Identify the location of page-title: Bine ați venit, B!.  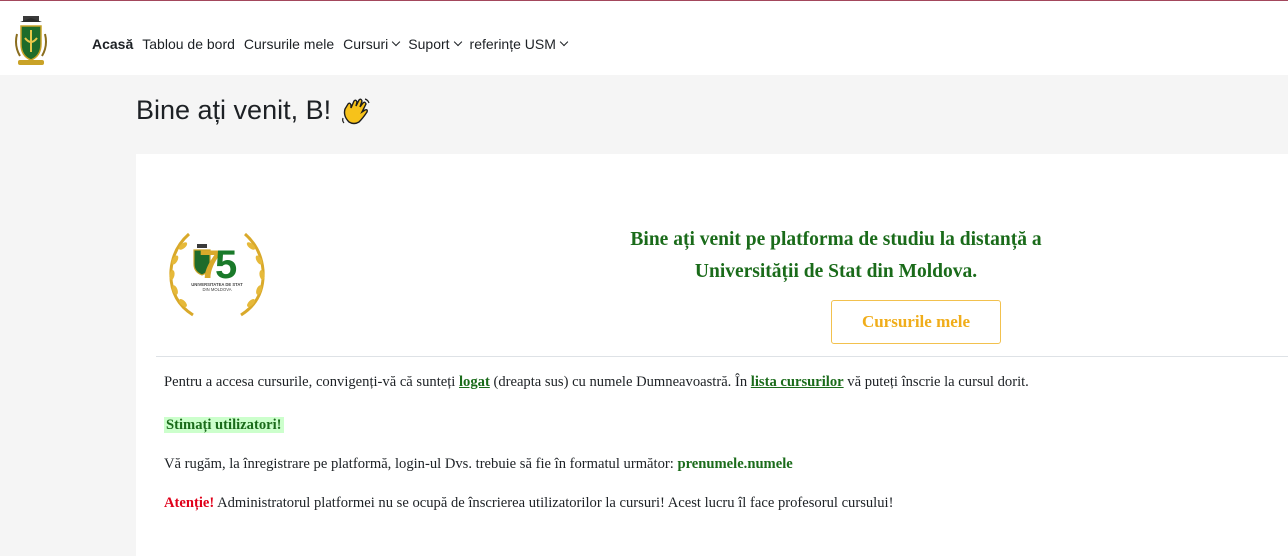
(253, 110).